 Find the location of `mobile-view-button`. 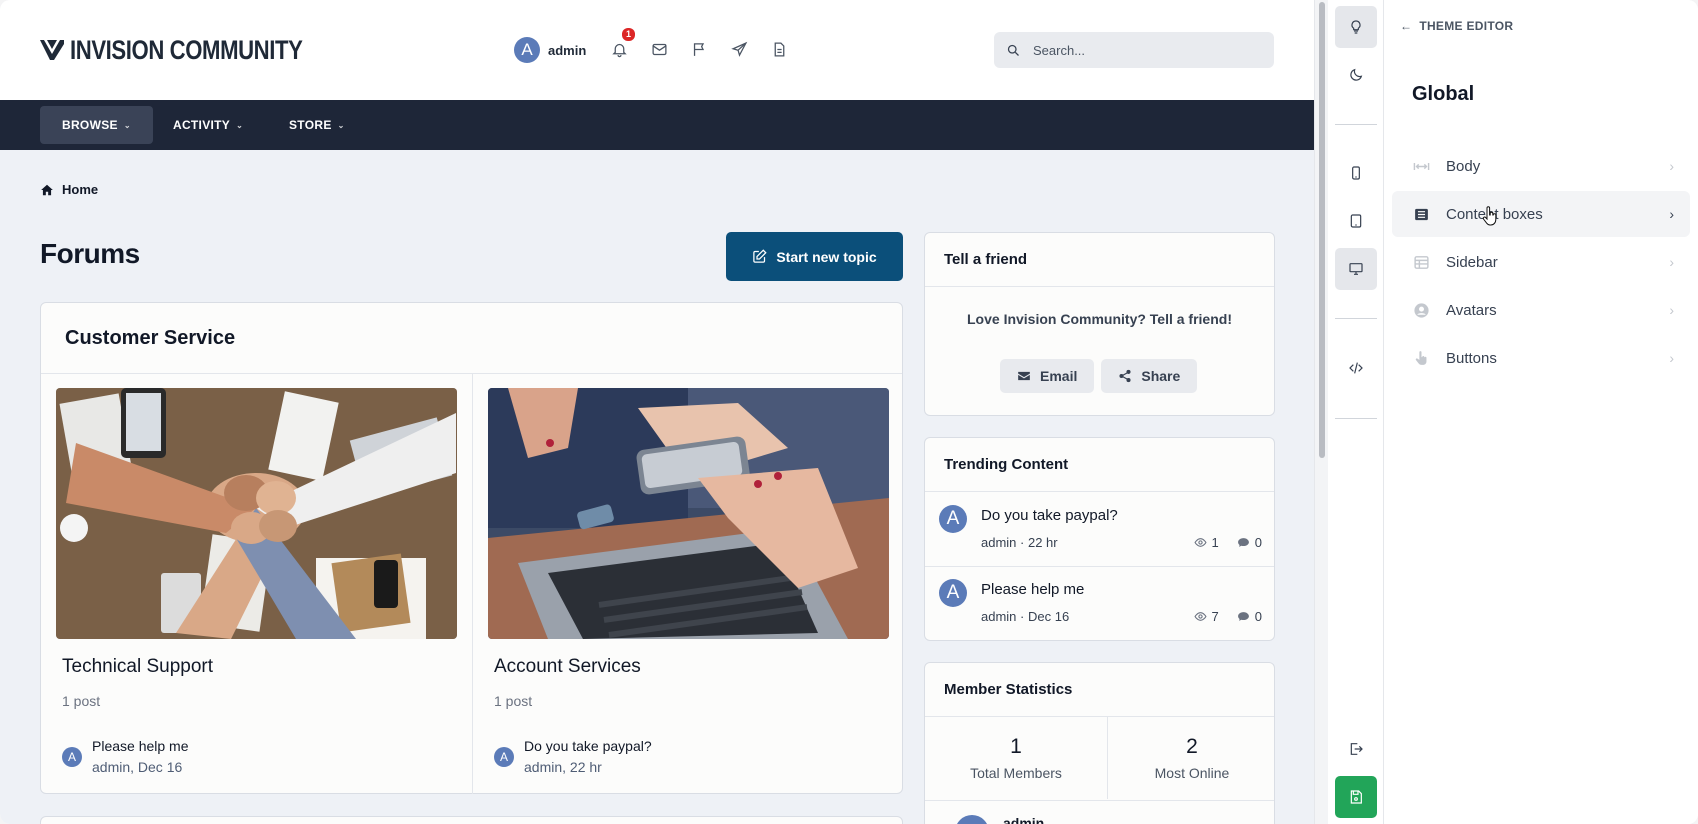

mobile-view-button is located at coordinates (1356, 173).